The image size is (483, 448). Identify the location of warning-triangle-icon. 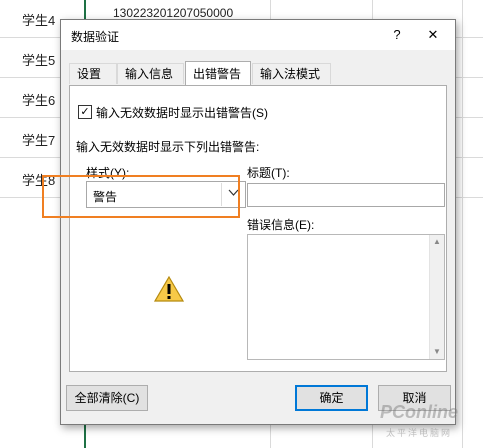
(169, 289).